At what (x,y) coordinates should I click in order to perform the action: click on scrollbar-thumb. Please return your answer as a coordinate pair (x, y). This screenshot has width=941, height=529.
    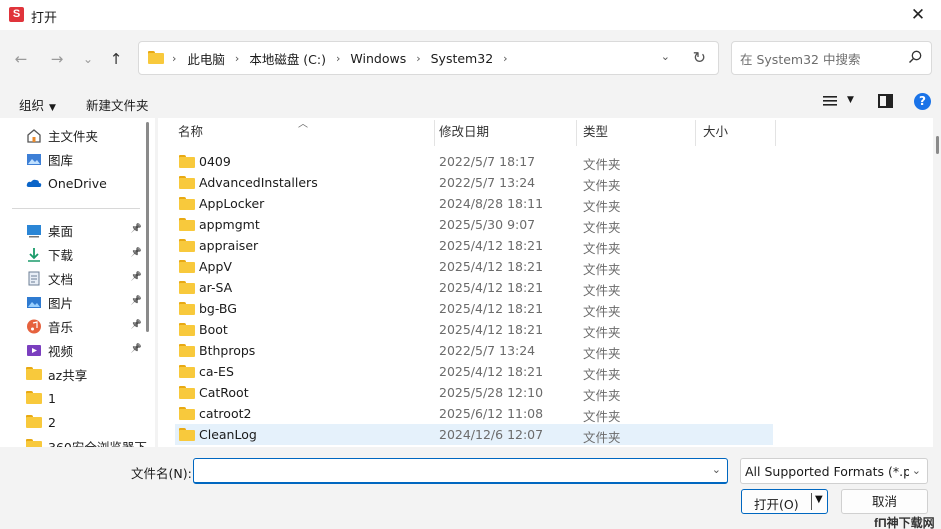
    Looking at the image, I should click on (937, 145).